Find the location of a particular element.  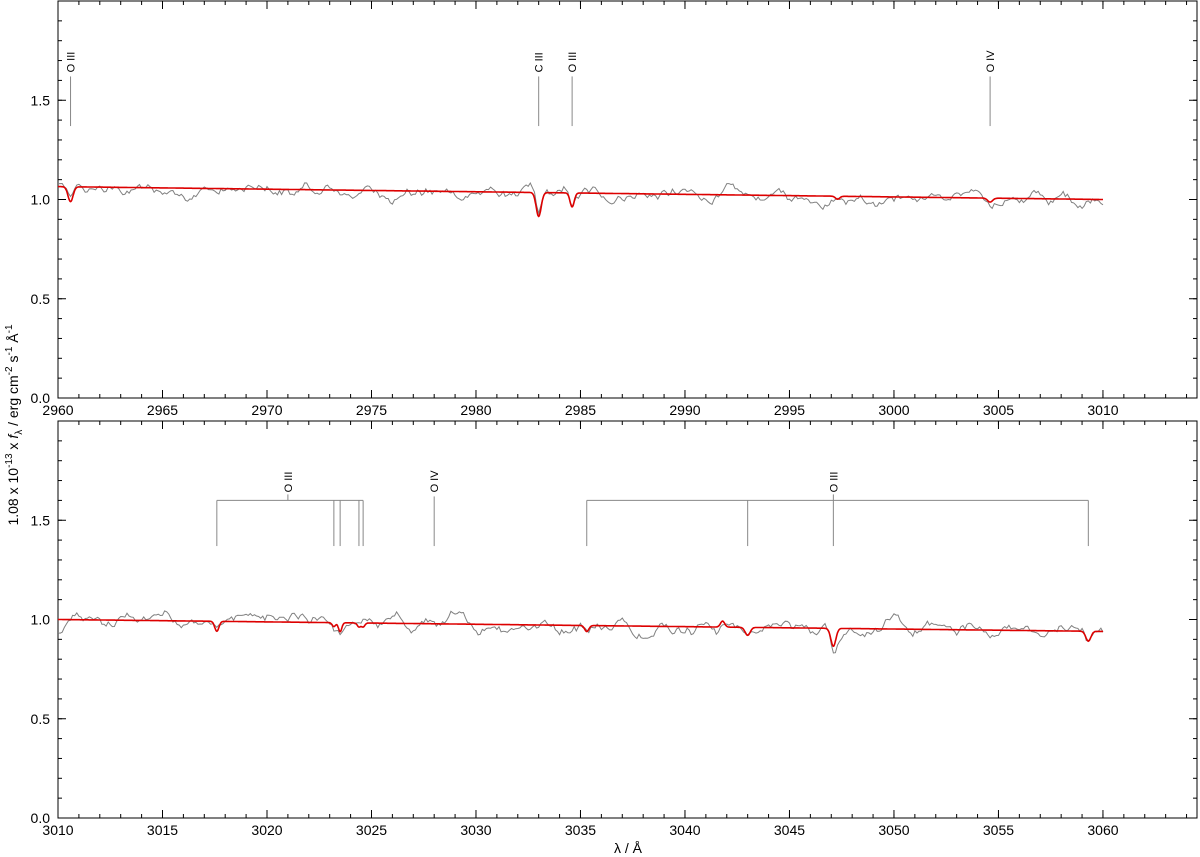

x-tick-label: 3000 is located at coordinates (893, 410).